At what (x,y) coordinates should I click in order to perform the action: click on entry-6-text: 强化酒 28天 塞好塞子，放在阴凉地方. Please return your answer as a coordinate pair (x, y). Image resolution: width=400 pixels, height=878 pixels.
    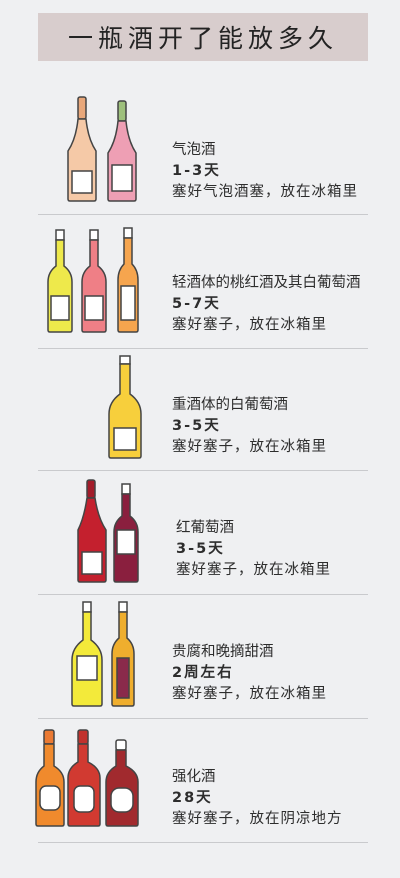
    Looking at the image, I should click on (257, 798).